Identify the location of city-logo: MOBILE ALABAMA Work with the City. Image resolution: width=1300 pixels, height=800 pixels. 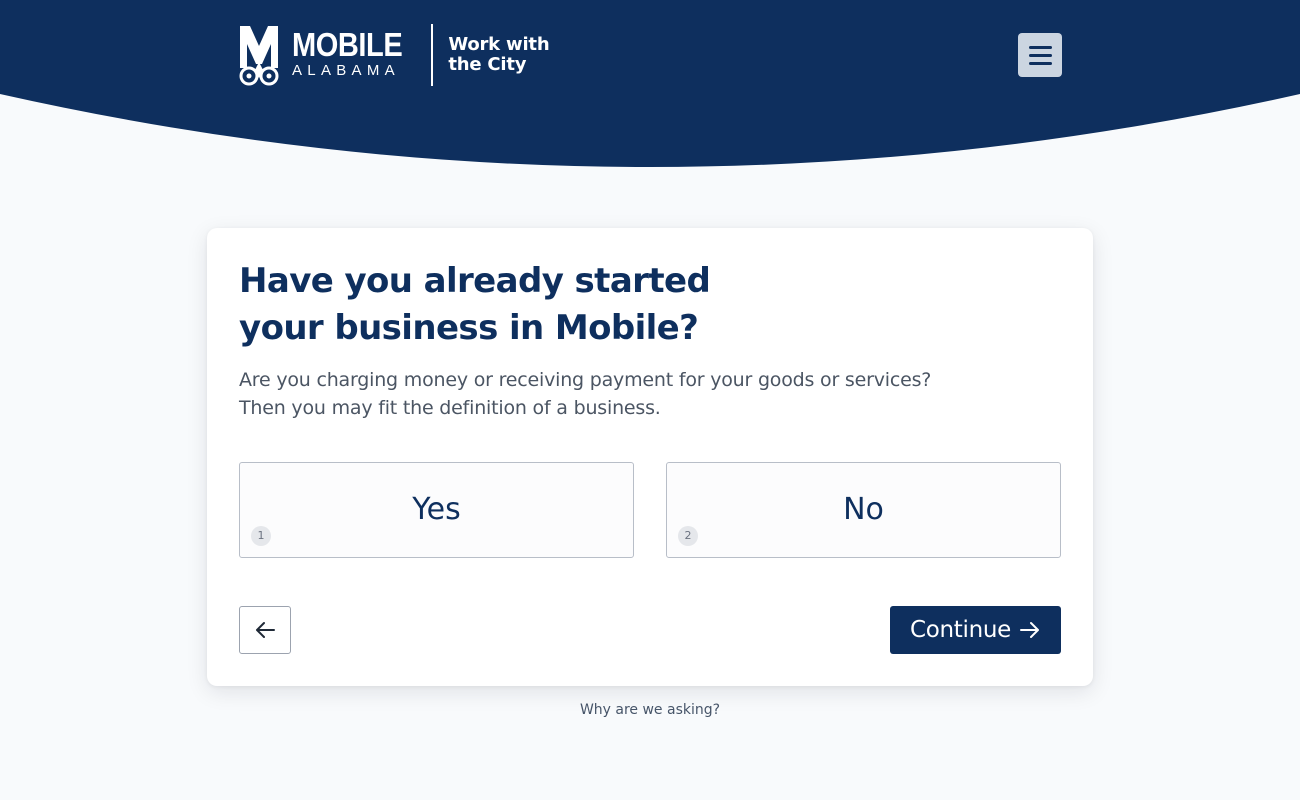
(394, 55).